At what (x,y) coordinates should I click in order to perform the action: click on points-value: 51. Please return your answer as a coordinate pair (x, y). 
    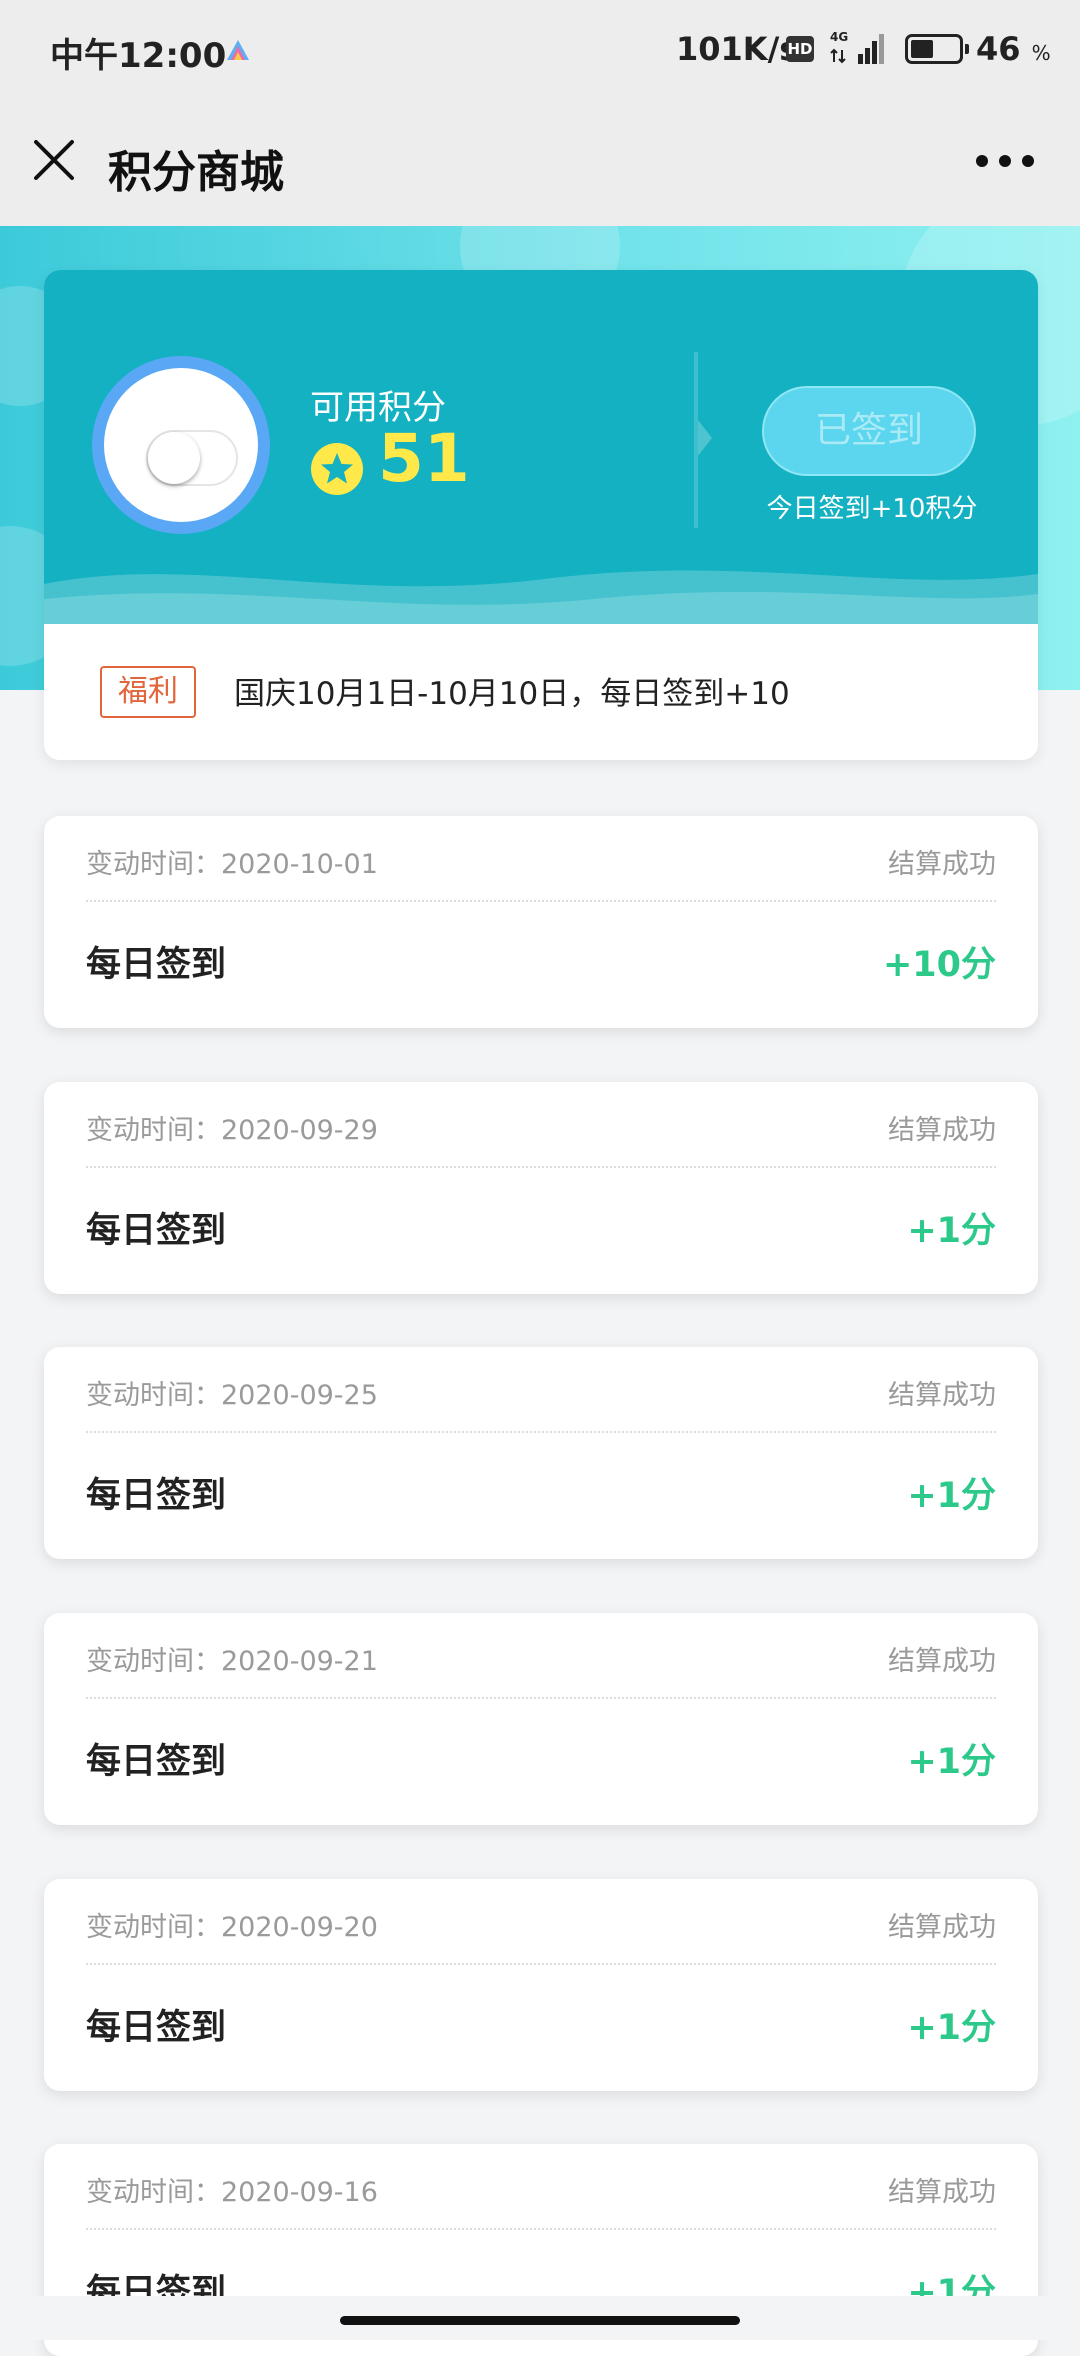
    Looking at the image, I should click on (424, 458).